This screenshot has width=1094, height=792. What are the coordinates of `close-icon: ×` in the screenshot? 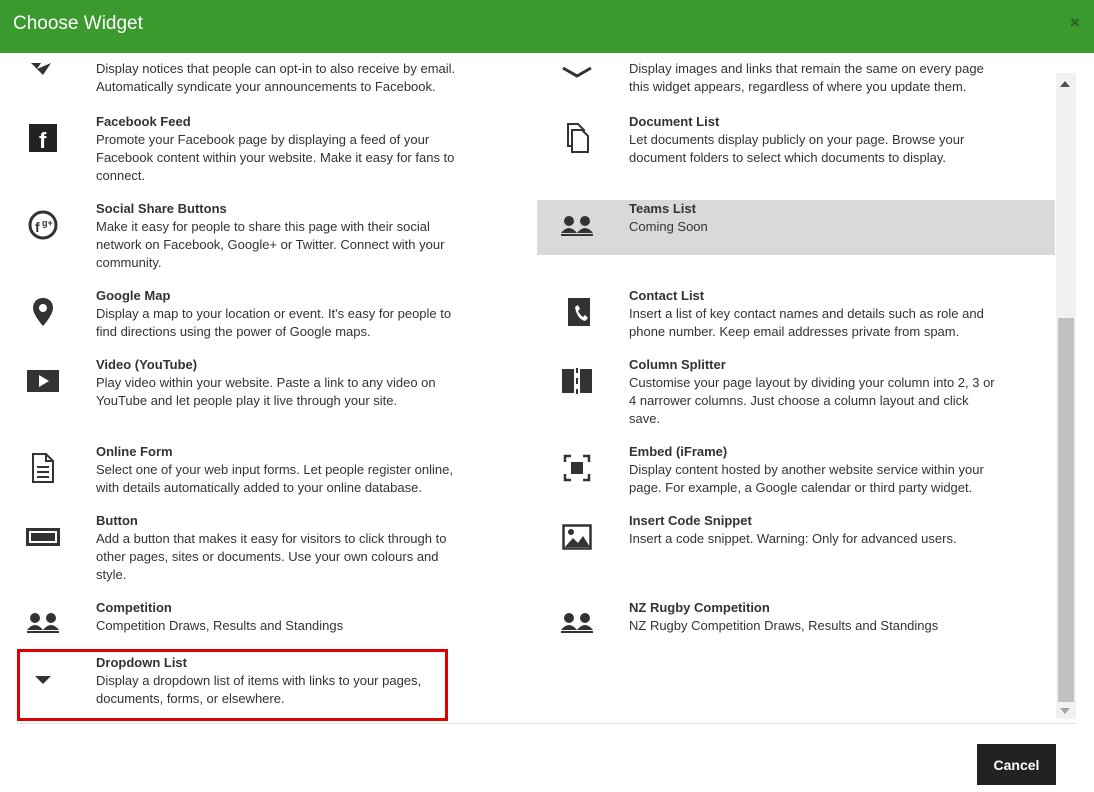 It's located at (1075, 23).